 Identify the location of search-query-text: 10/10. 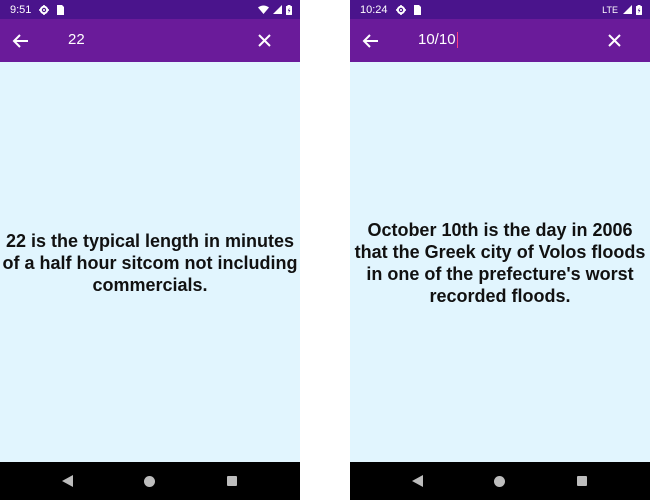
(437, 39).